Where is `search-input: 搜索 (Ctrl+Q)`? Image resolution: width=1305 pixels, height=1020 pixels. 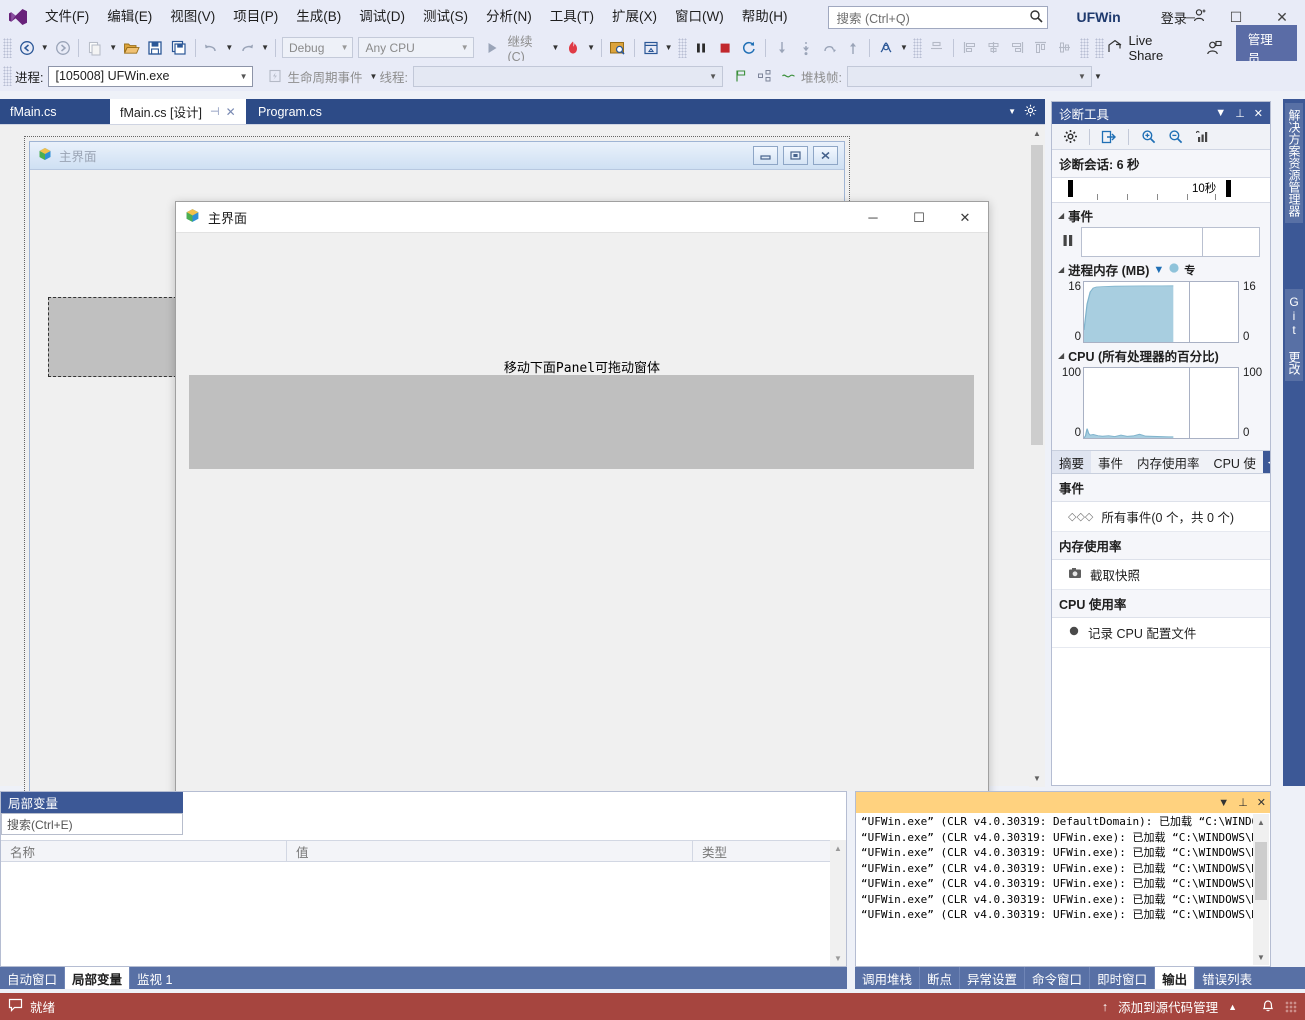 search-input: 搜索 (Ctrl+Q) is located at coordinates (938, 17).